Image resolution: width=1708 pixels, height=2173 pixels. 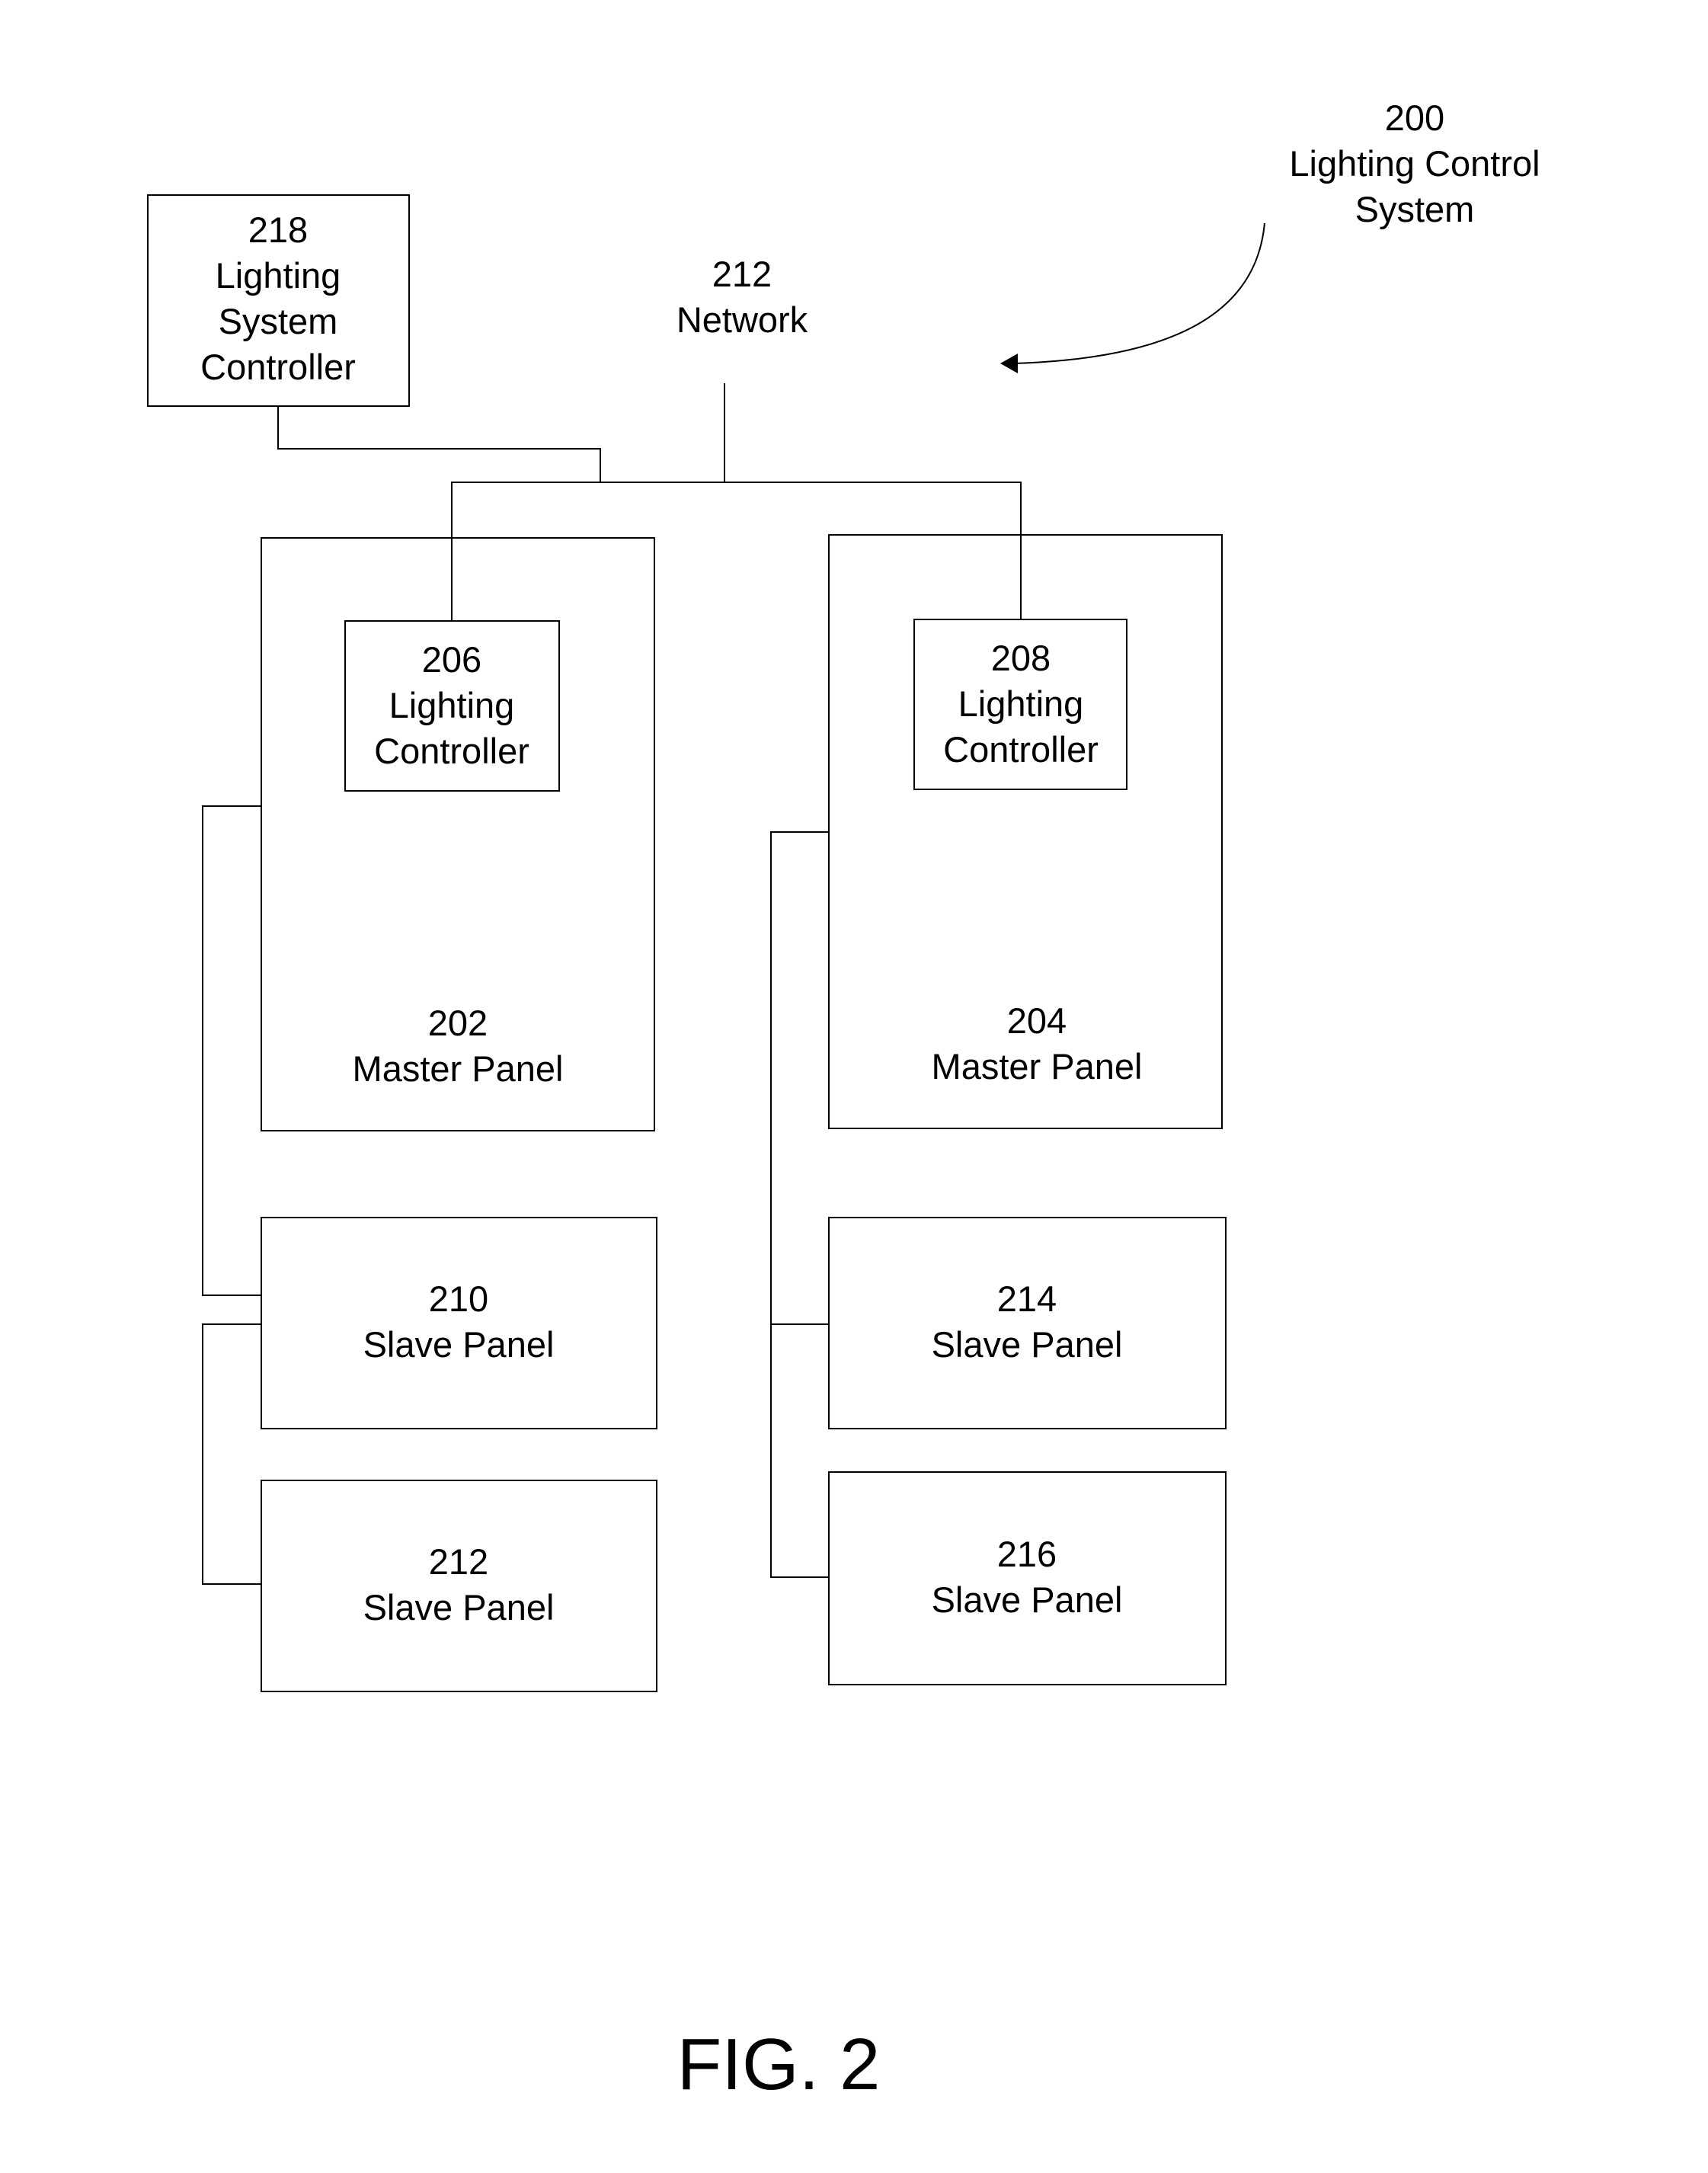 What do you see at coordinates (458, 1046) in the screenshot?
I see `master-panel-202-label: 202 Master Panel` at bounding box center [458, 1046].